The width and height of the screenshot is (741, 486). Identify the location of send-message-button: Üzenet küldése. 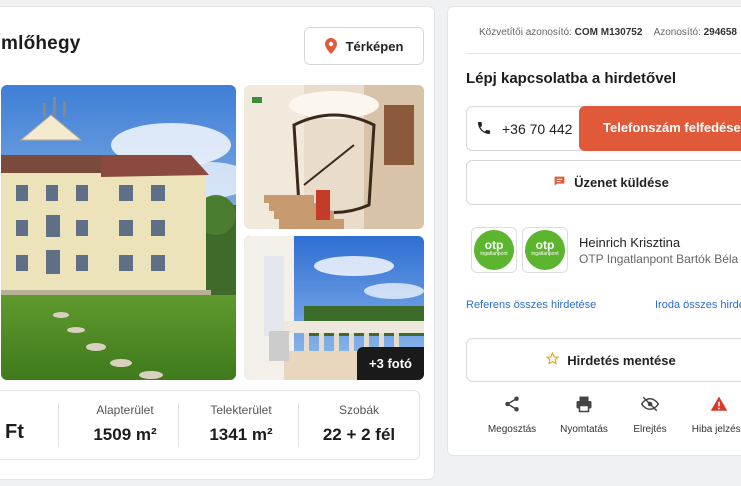
(603, 182).